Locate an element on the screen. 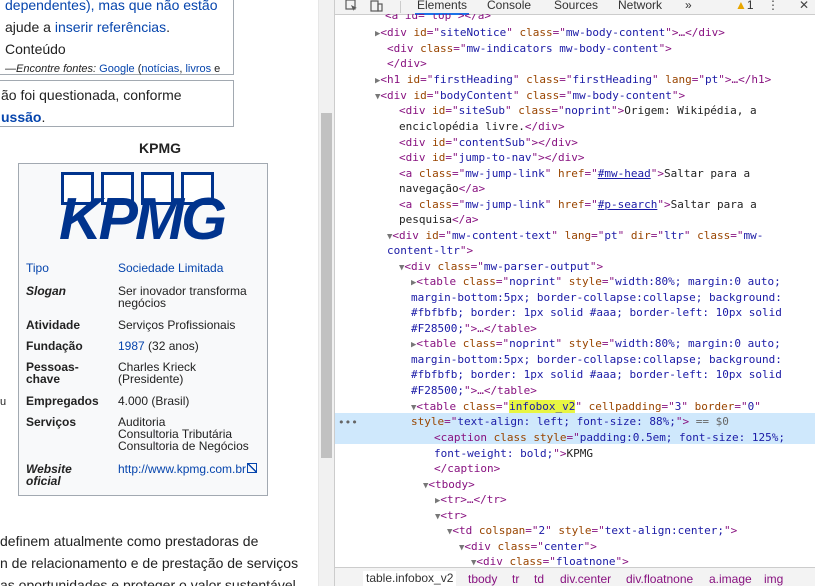  row-value: Charles Krieck (Presidente) is located at coordinates (157, 373).